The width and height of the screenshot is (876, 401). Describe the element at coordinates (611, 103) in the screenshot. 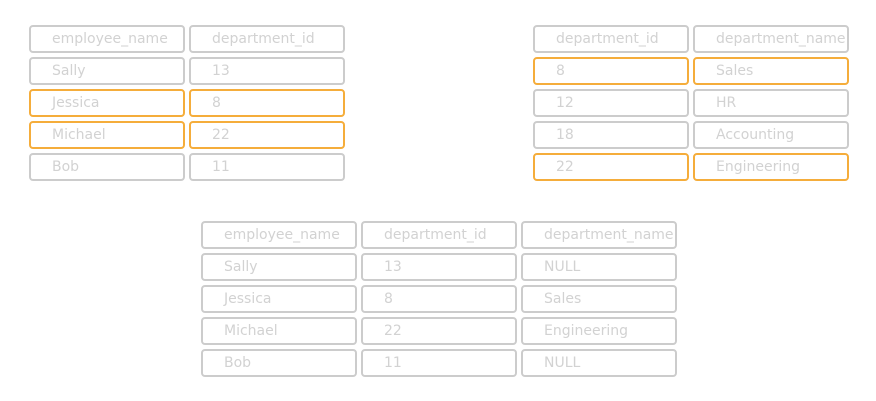

I see `table-cell: 12` at that location.